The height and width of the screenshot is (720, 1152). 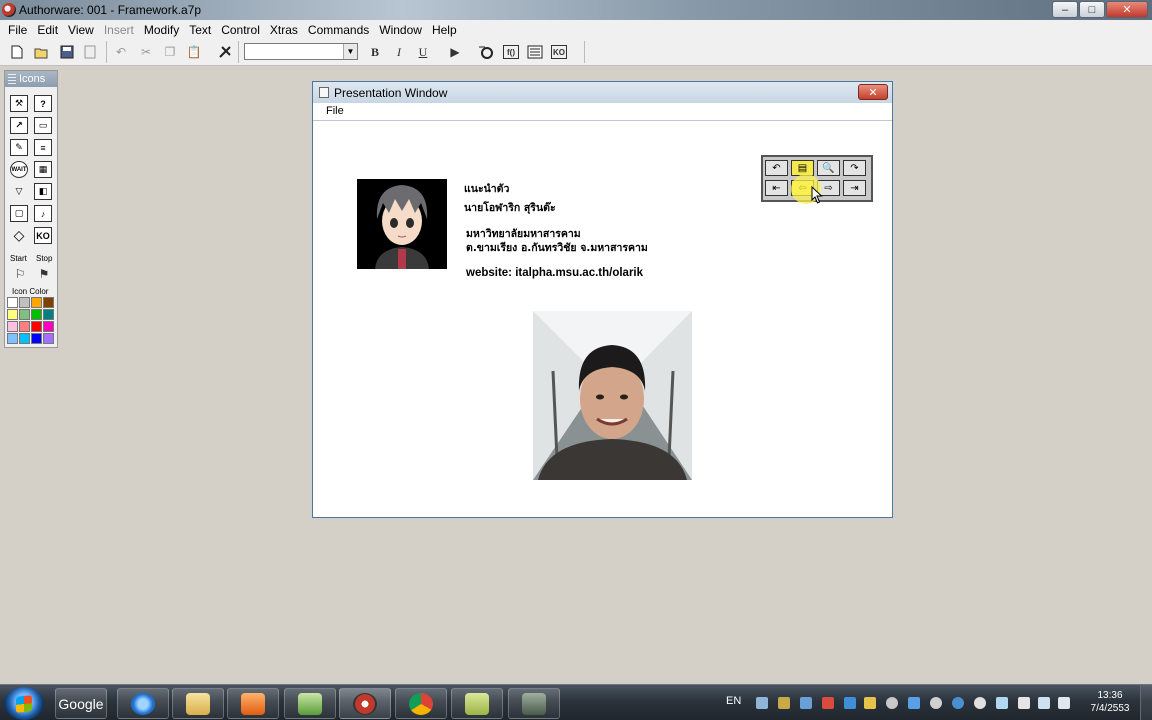 What do you see at coordinates (19, 169) in the screenshot?
I see `wait-icon: WAIT` at bounding box center [19, 169].